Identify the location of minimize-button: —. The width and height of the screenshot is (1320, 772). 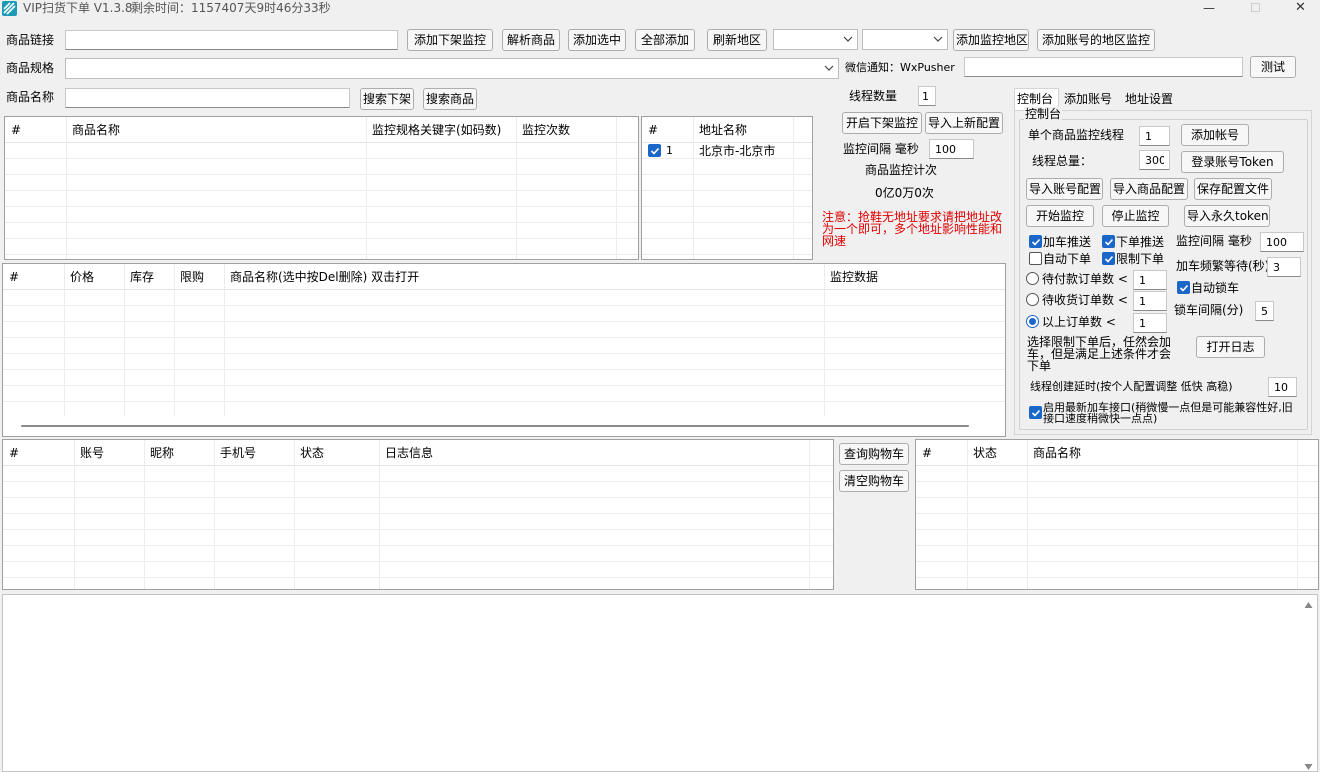
(1209, 8).